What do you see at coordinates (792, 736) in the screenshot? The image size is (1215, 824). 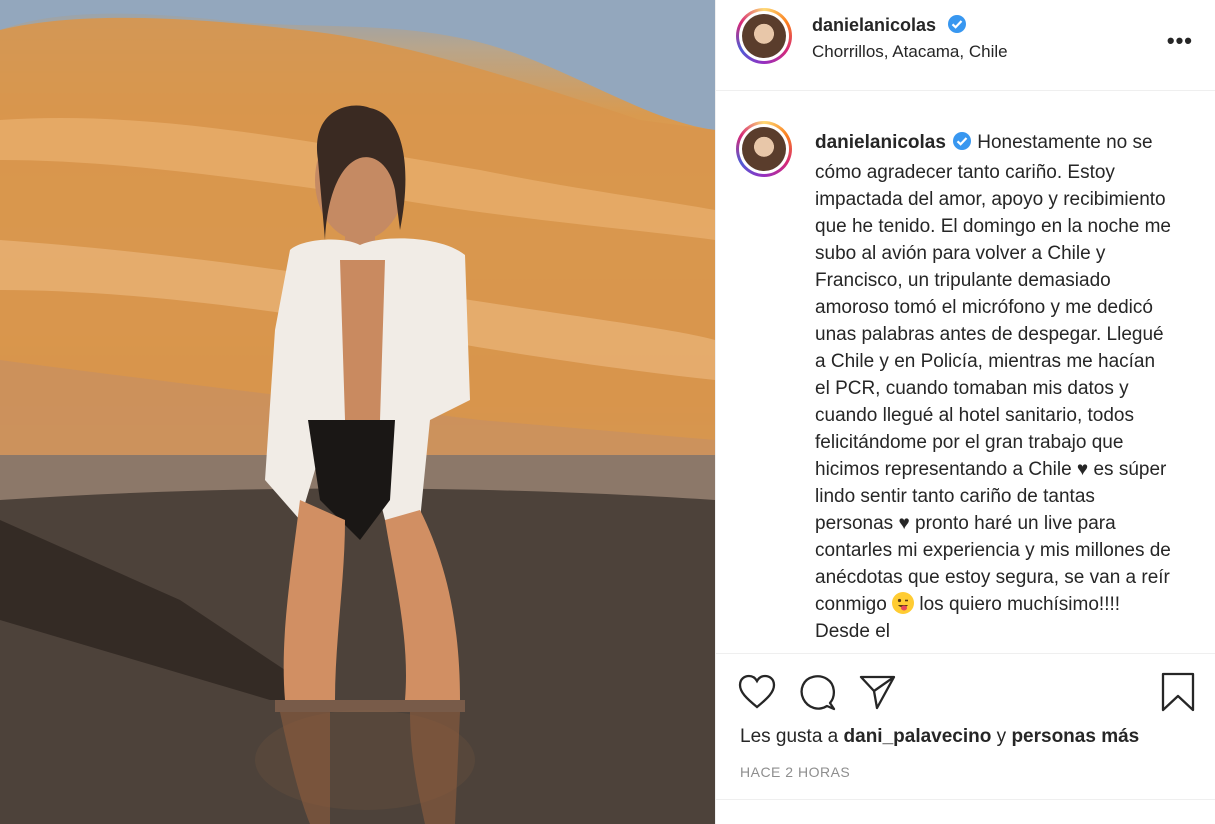 I see `likes-prefix: Les gusta a` at bounding box center [792, 736].